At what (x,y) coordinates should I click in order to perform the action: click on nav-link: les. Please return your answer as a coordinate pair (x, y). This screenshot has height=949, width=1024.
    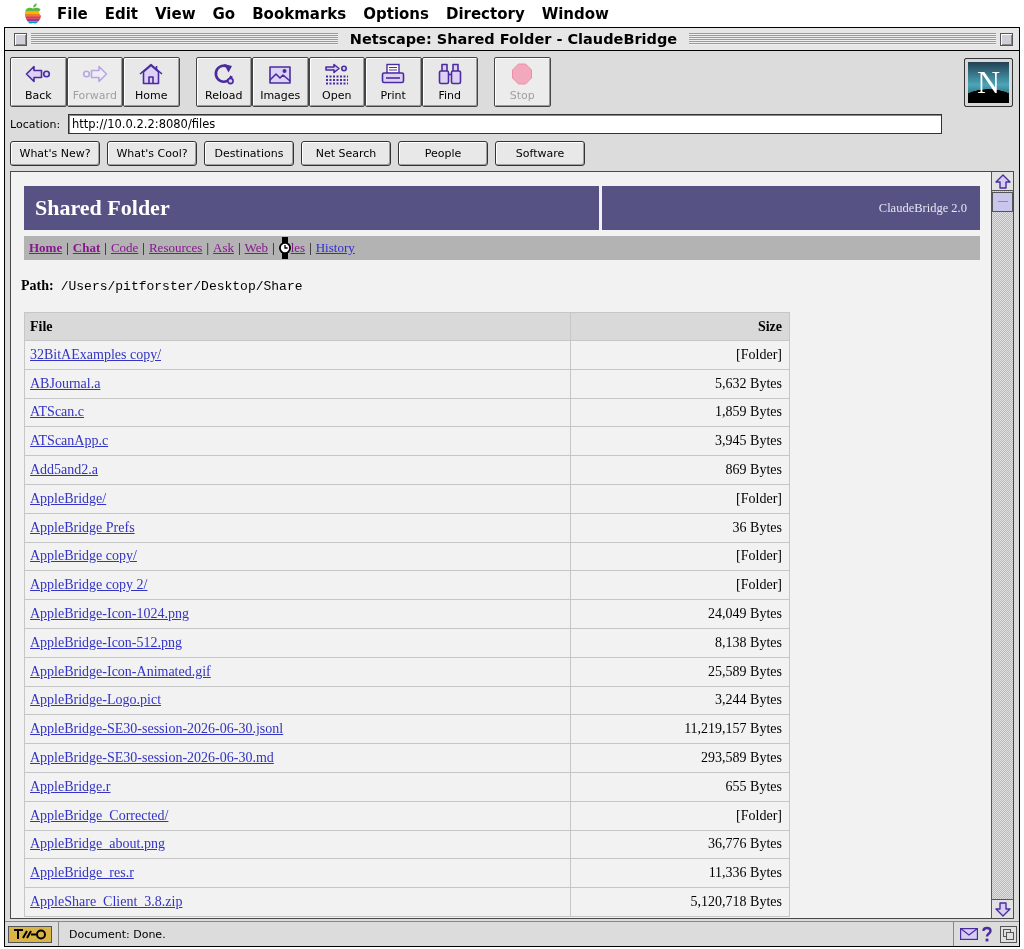
    Looking at the image, I should click on (298, 248).